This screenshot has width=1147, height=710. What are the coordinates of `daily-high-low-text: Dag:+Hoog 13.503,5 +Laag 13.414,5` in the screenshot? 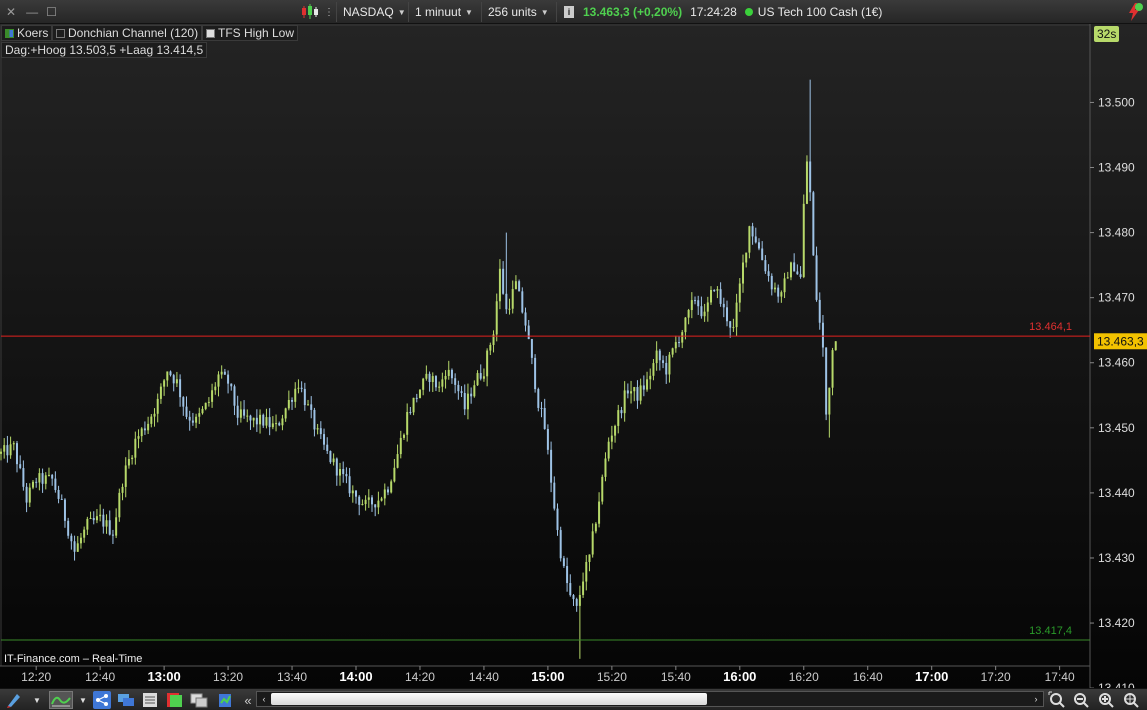 It's located at (104, 50).